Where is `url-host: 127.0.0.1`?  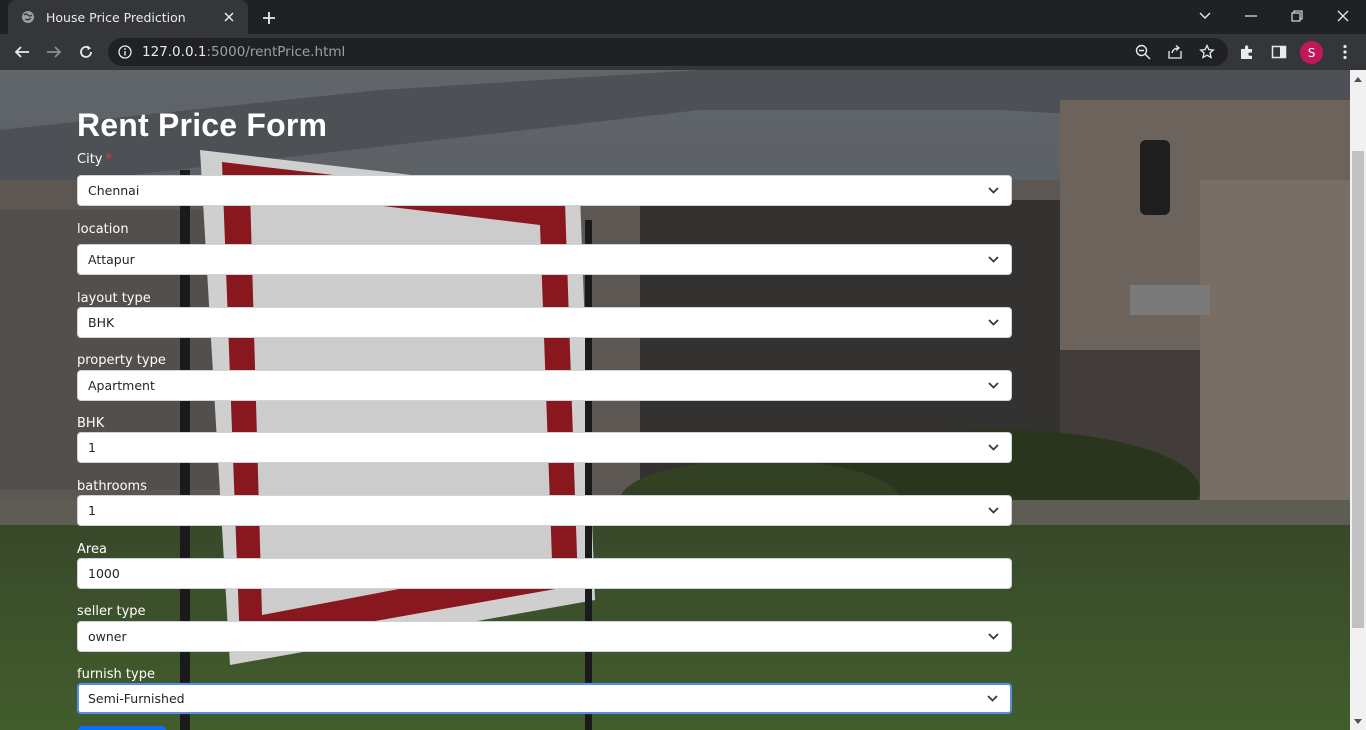 url-host: 127.0.0.1 is located at coordinates (174, 52).